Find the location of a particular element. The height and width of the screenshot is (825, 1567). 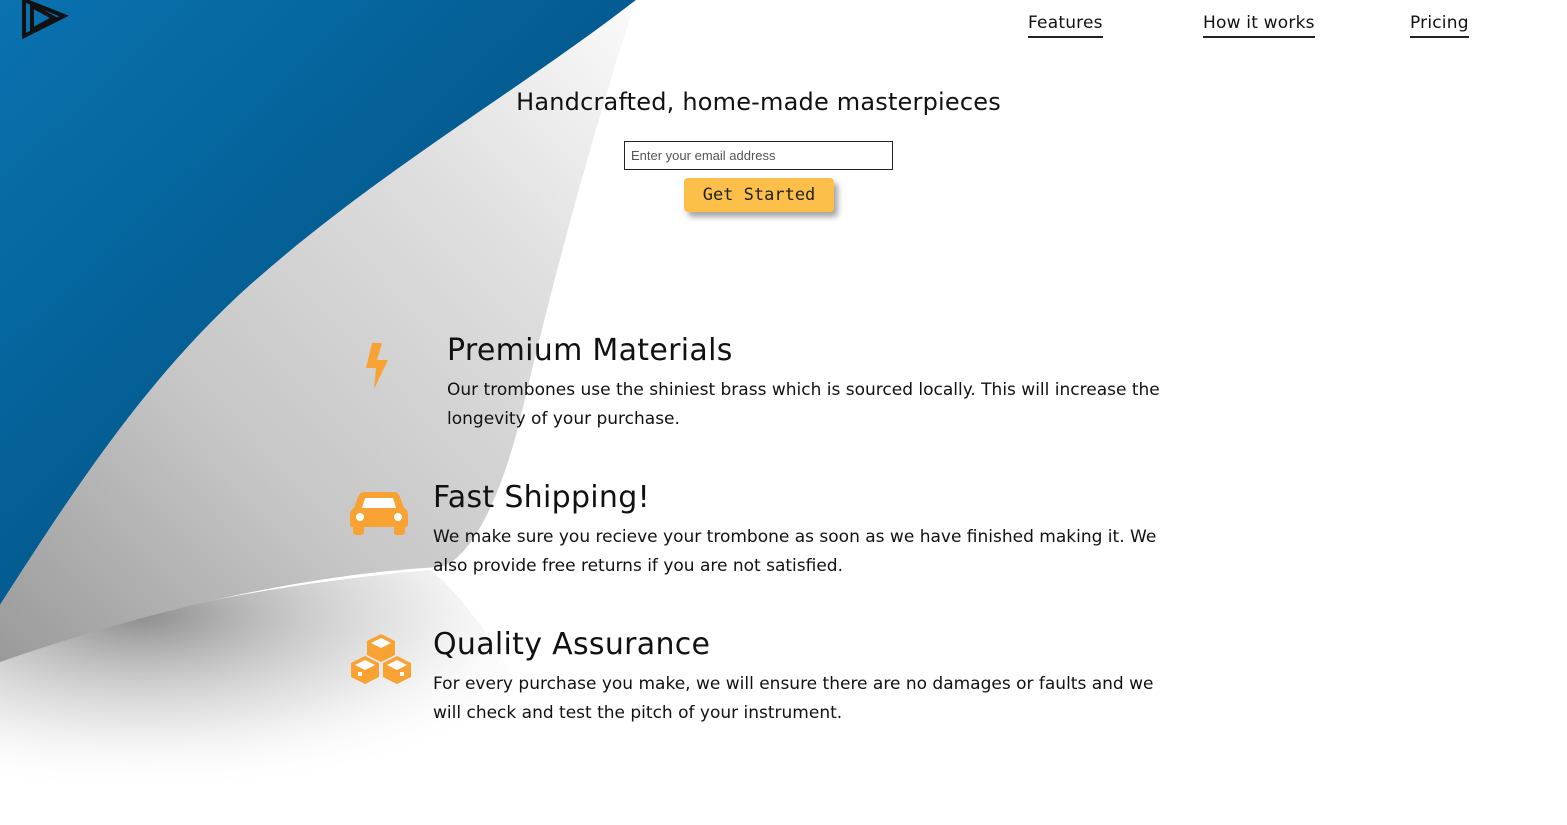

feature-title: Fast Shipping! is located at coordinates (541, 497).